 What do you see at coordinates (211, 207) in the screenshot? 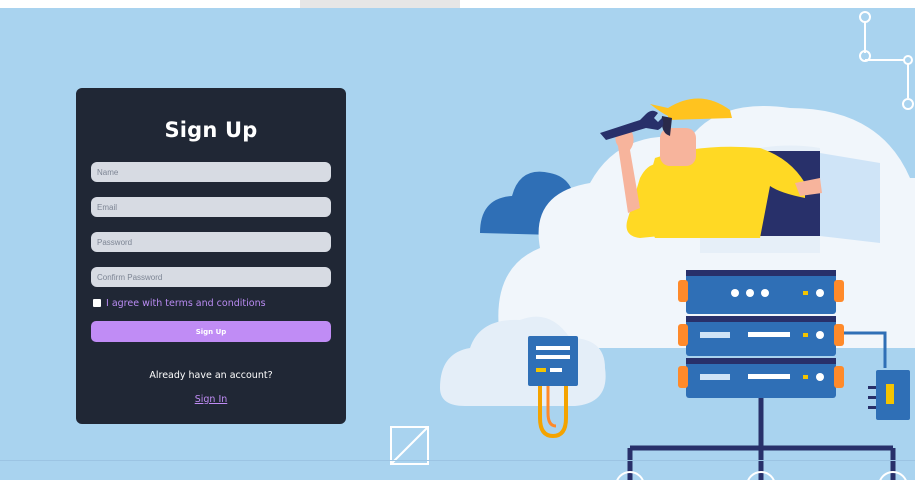
I see `email-field` at bounding box center [211, 207].